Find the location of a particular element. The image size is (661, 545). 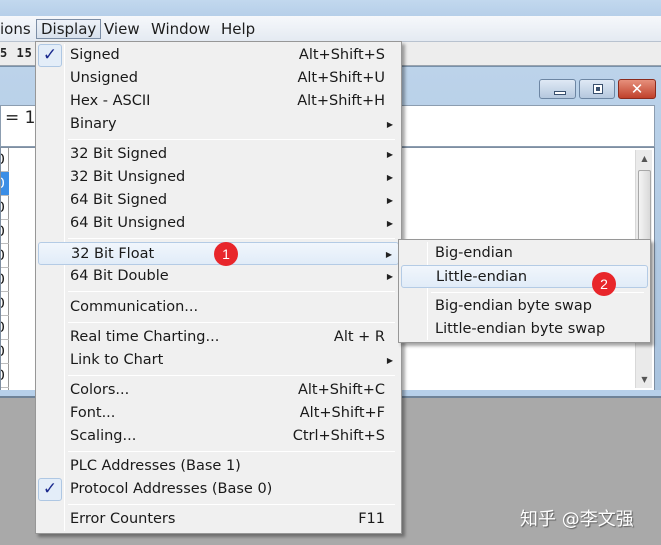

menu-view: View is located at coordinates (122, 29).